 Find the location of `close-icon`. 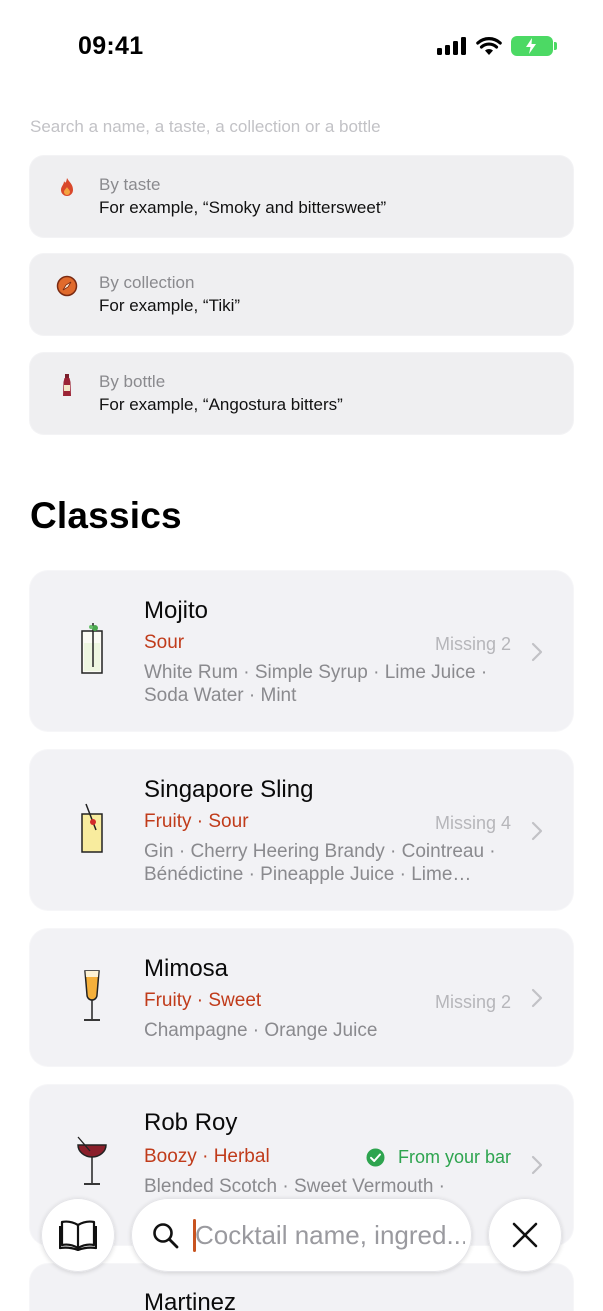

close-icon is located at coordinates (525, 1235).